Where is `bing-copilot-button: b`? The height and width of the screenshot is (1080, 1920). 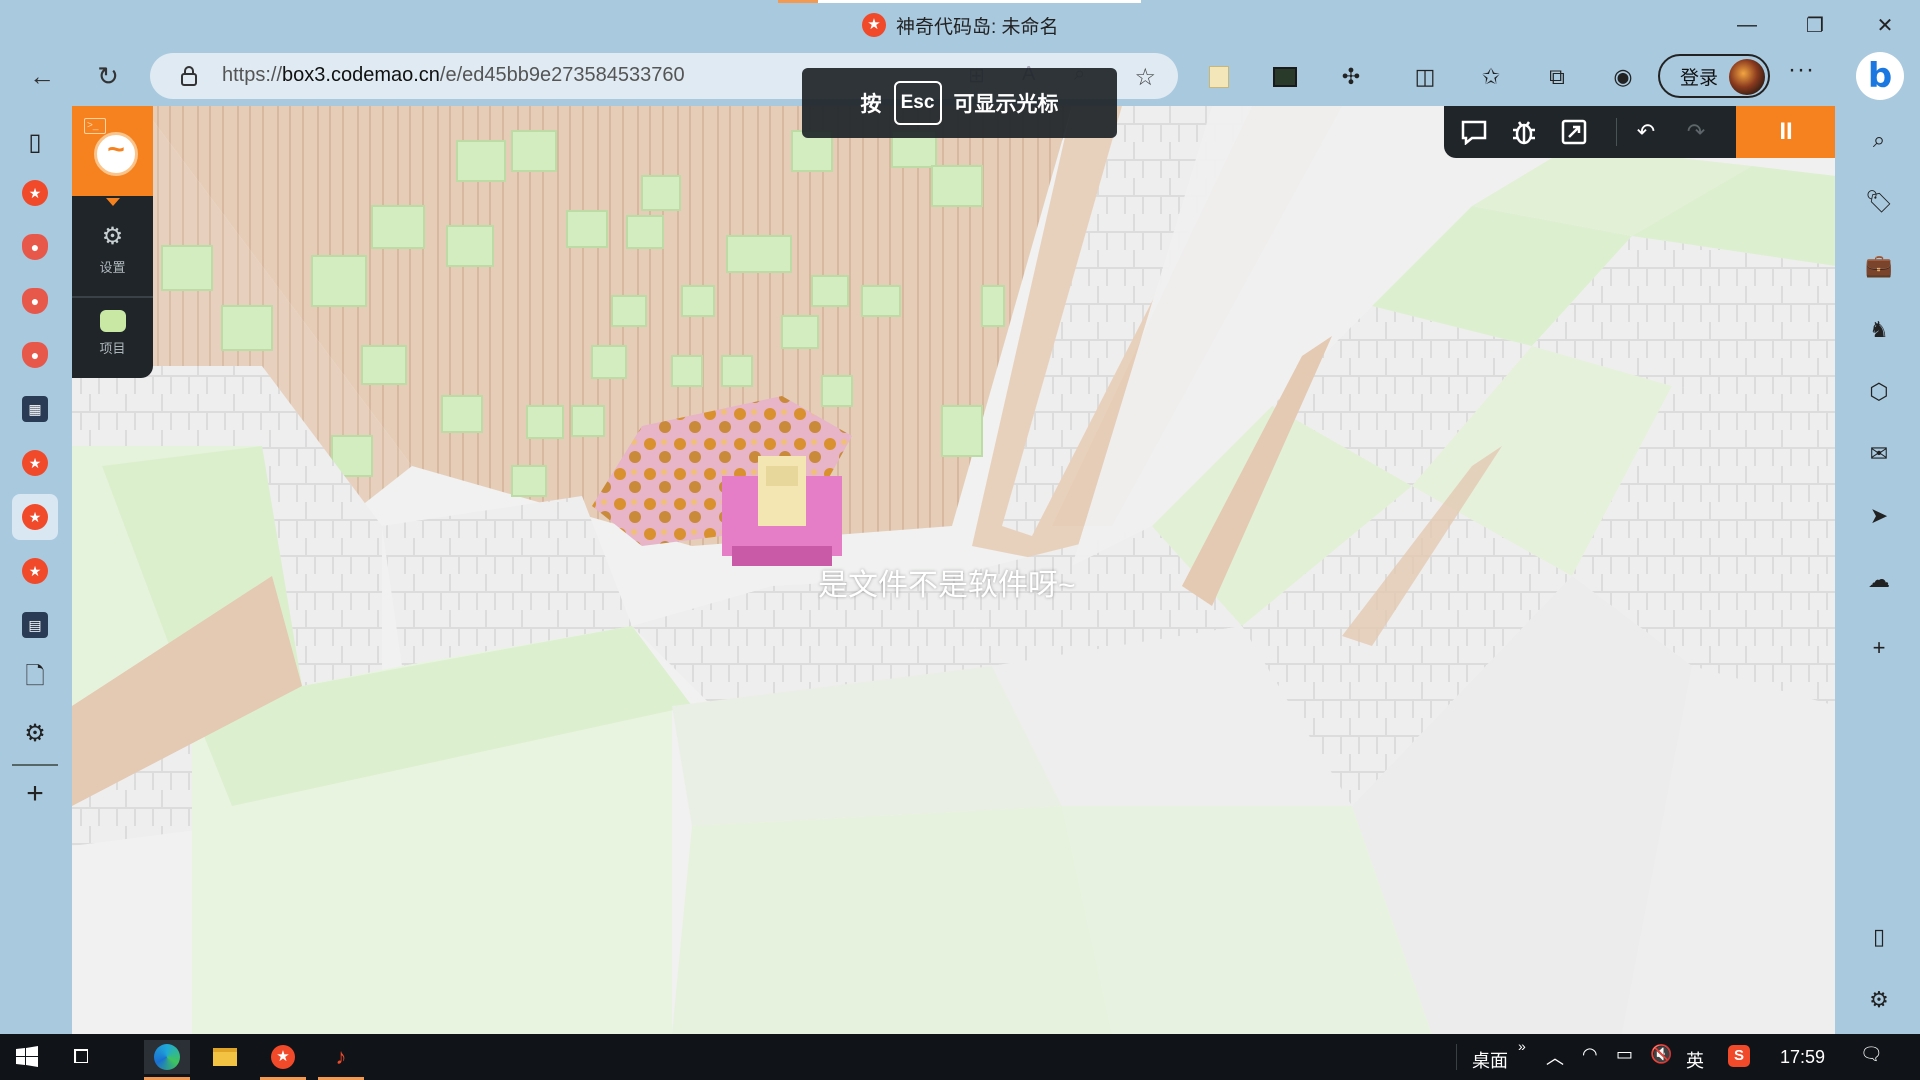 bing-copilot-button: b is located at coordinates (1880, 76).